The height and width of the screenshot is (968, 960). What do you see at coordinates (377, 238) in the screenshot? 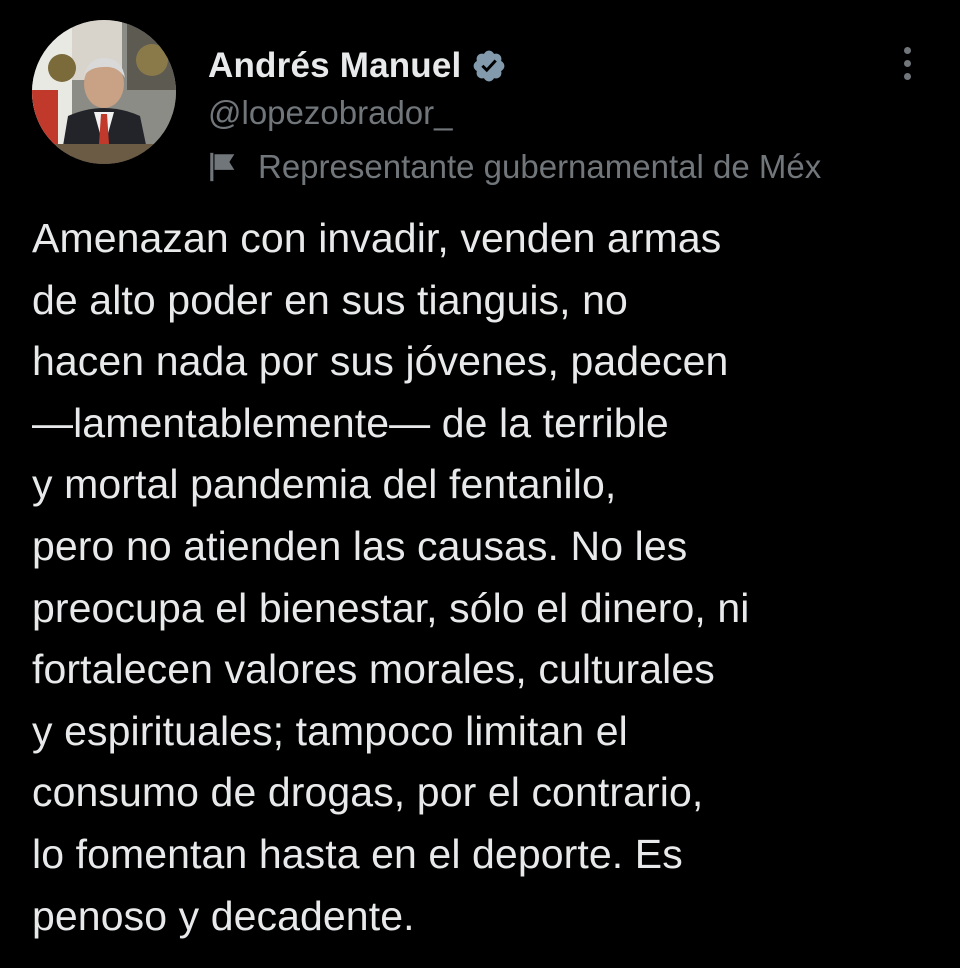
I see `tweet-text-line: Amenazan con invadir, venden armas` at bounding box center [377, 238].